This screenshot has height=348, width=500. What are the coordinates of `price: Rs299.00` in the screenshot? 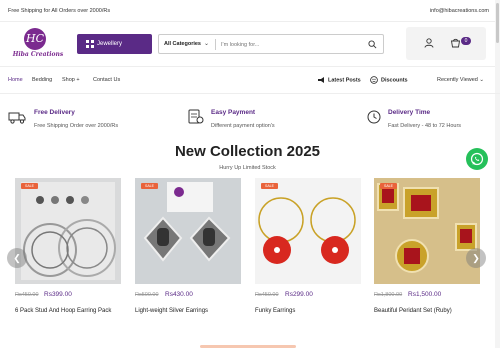 It's located at (299, 294).